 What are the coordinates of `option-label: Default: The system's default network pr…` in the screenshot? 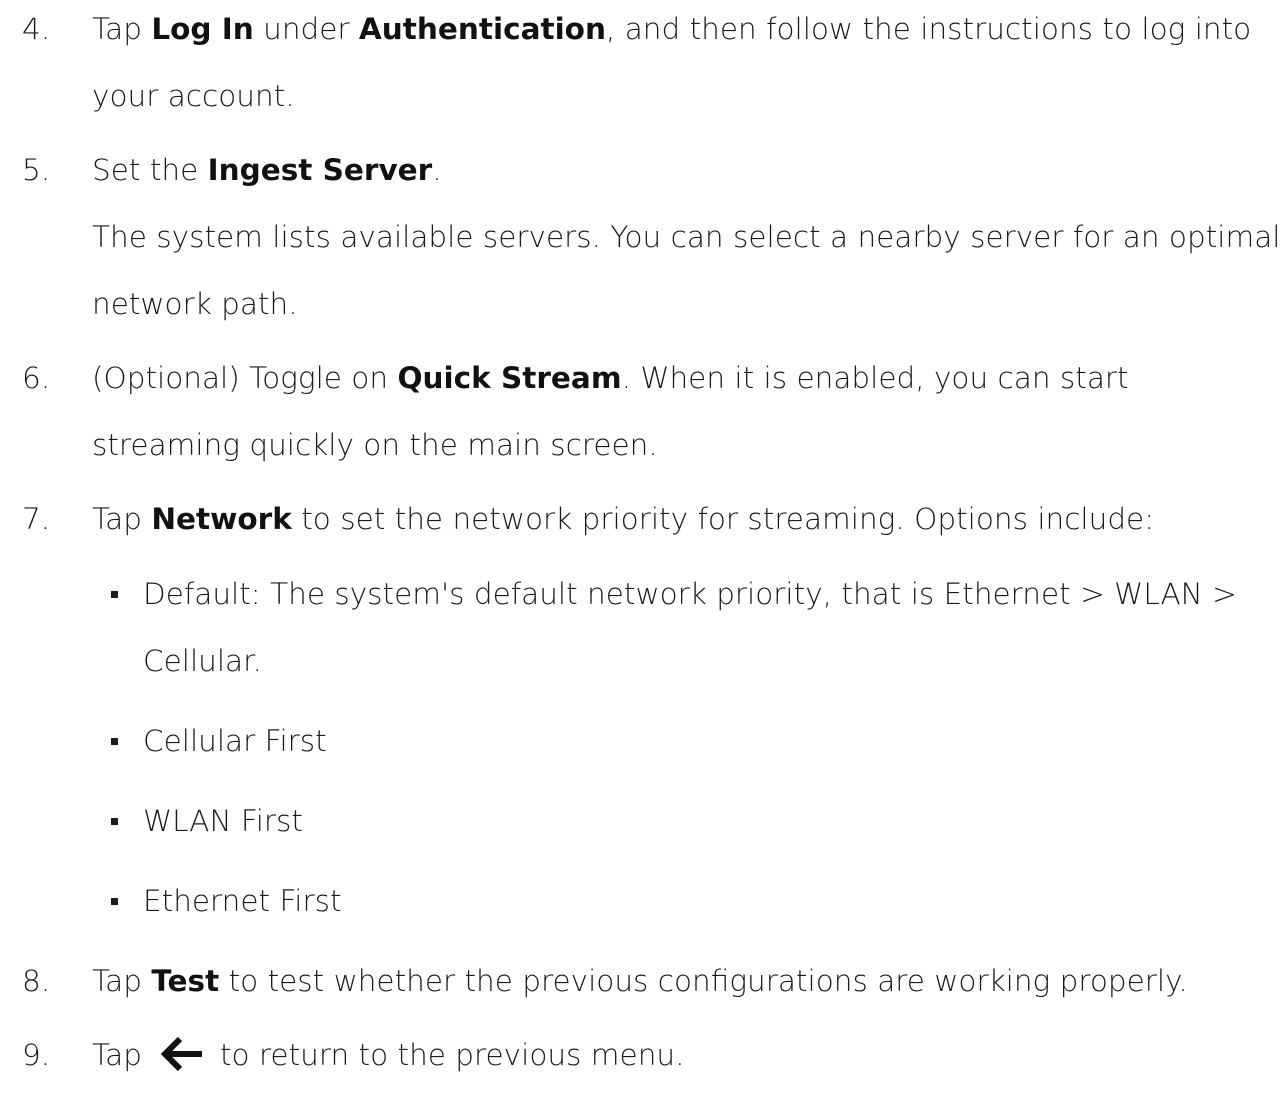 It's located at (690, 627).